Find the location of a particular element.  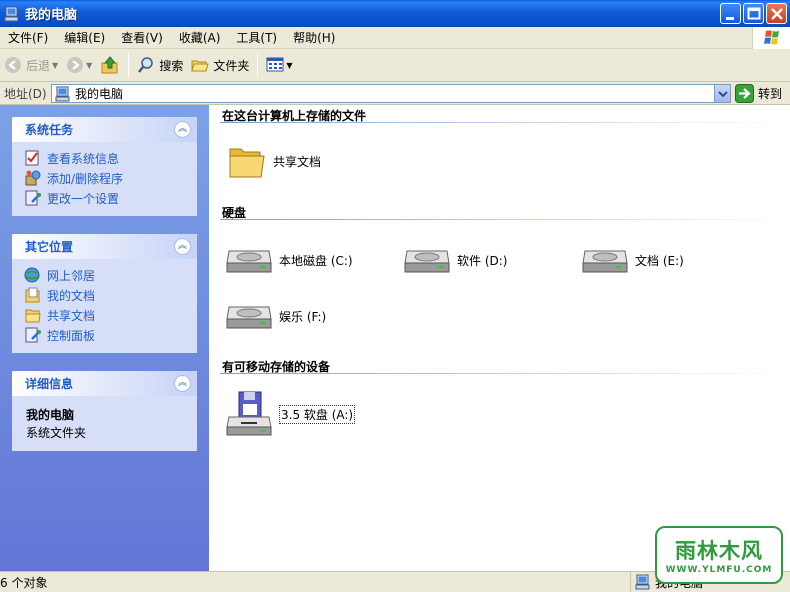

details-type: 系统文件夹 is located at coordinates (56, 433).